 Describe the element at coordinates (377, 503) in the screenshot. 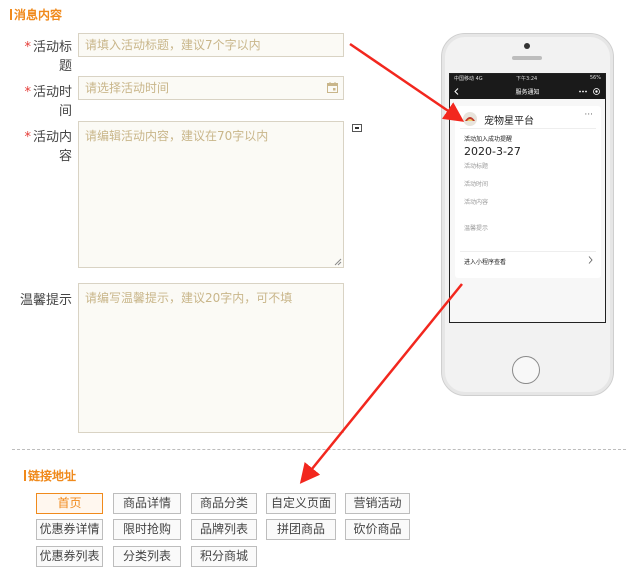

I see `link-button: 营销活动` at that location.